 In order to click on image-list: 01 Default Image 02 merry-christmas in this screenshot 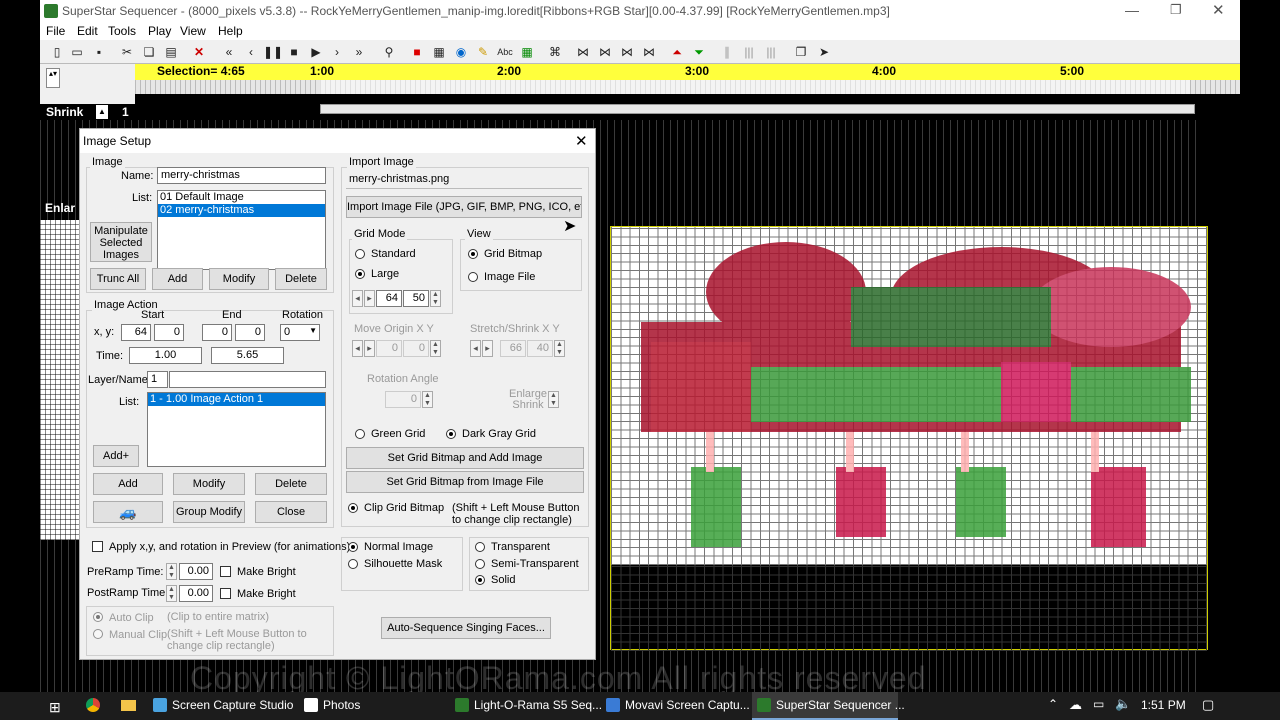, I will do `click(241, 230)`.